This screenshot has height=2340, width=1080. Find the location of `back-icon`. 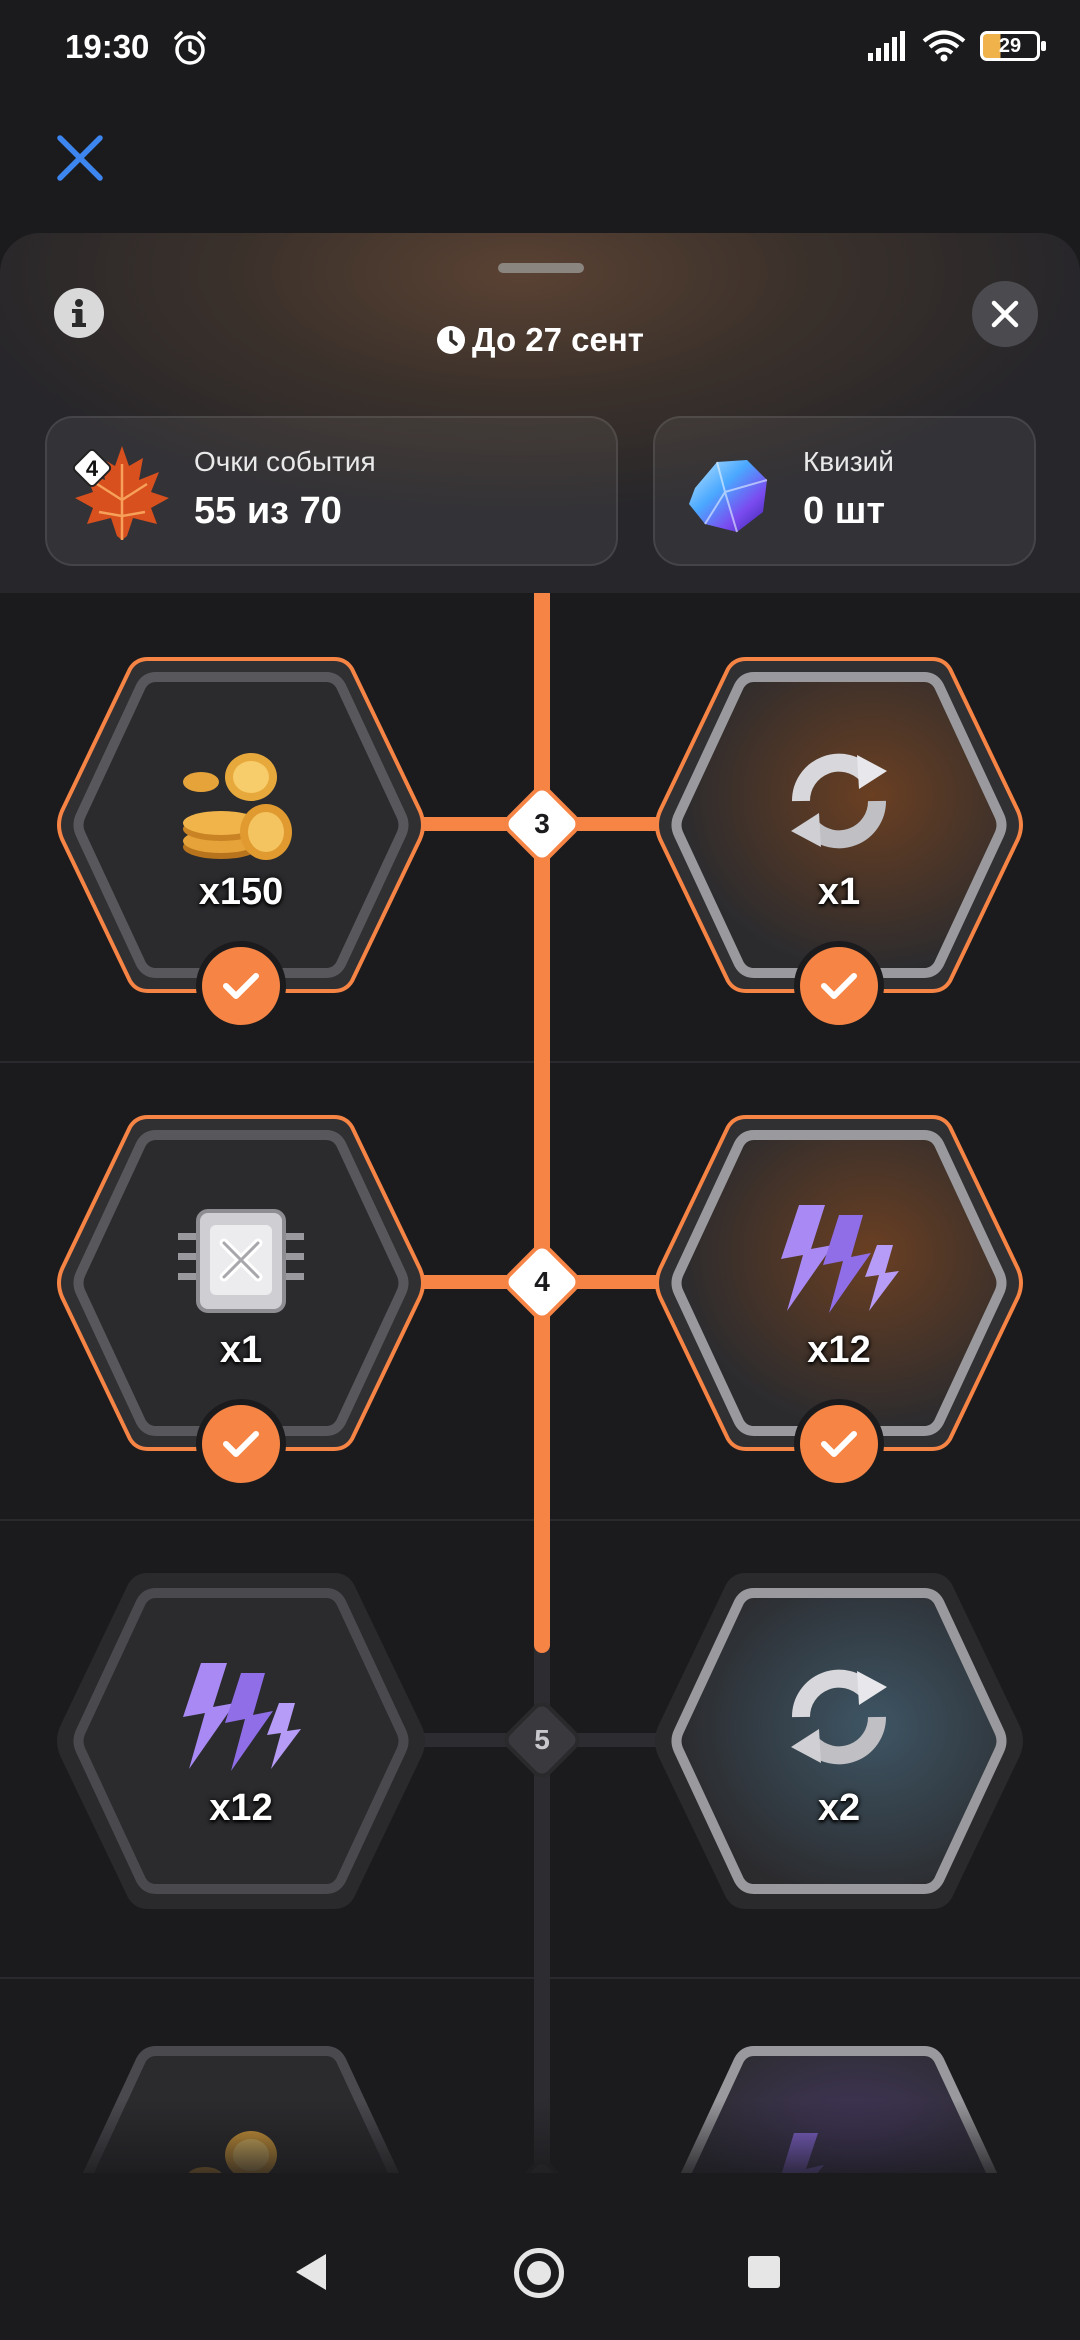

back-icon is located at coordinates (310, 2272).